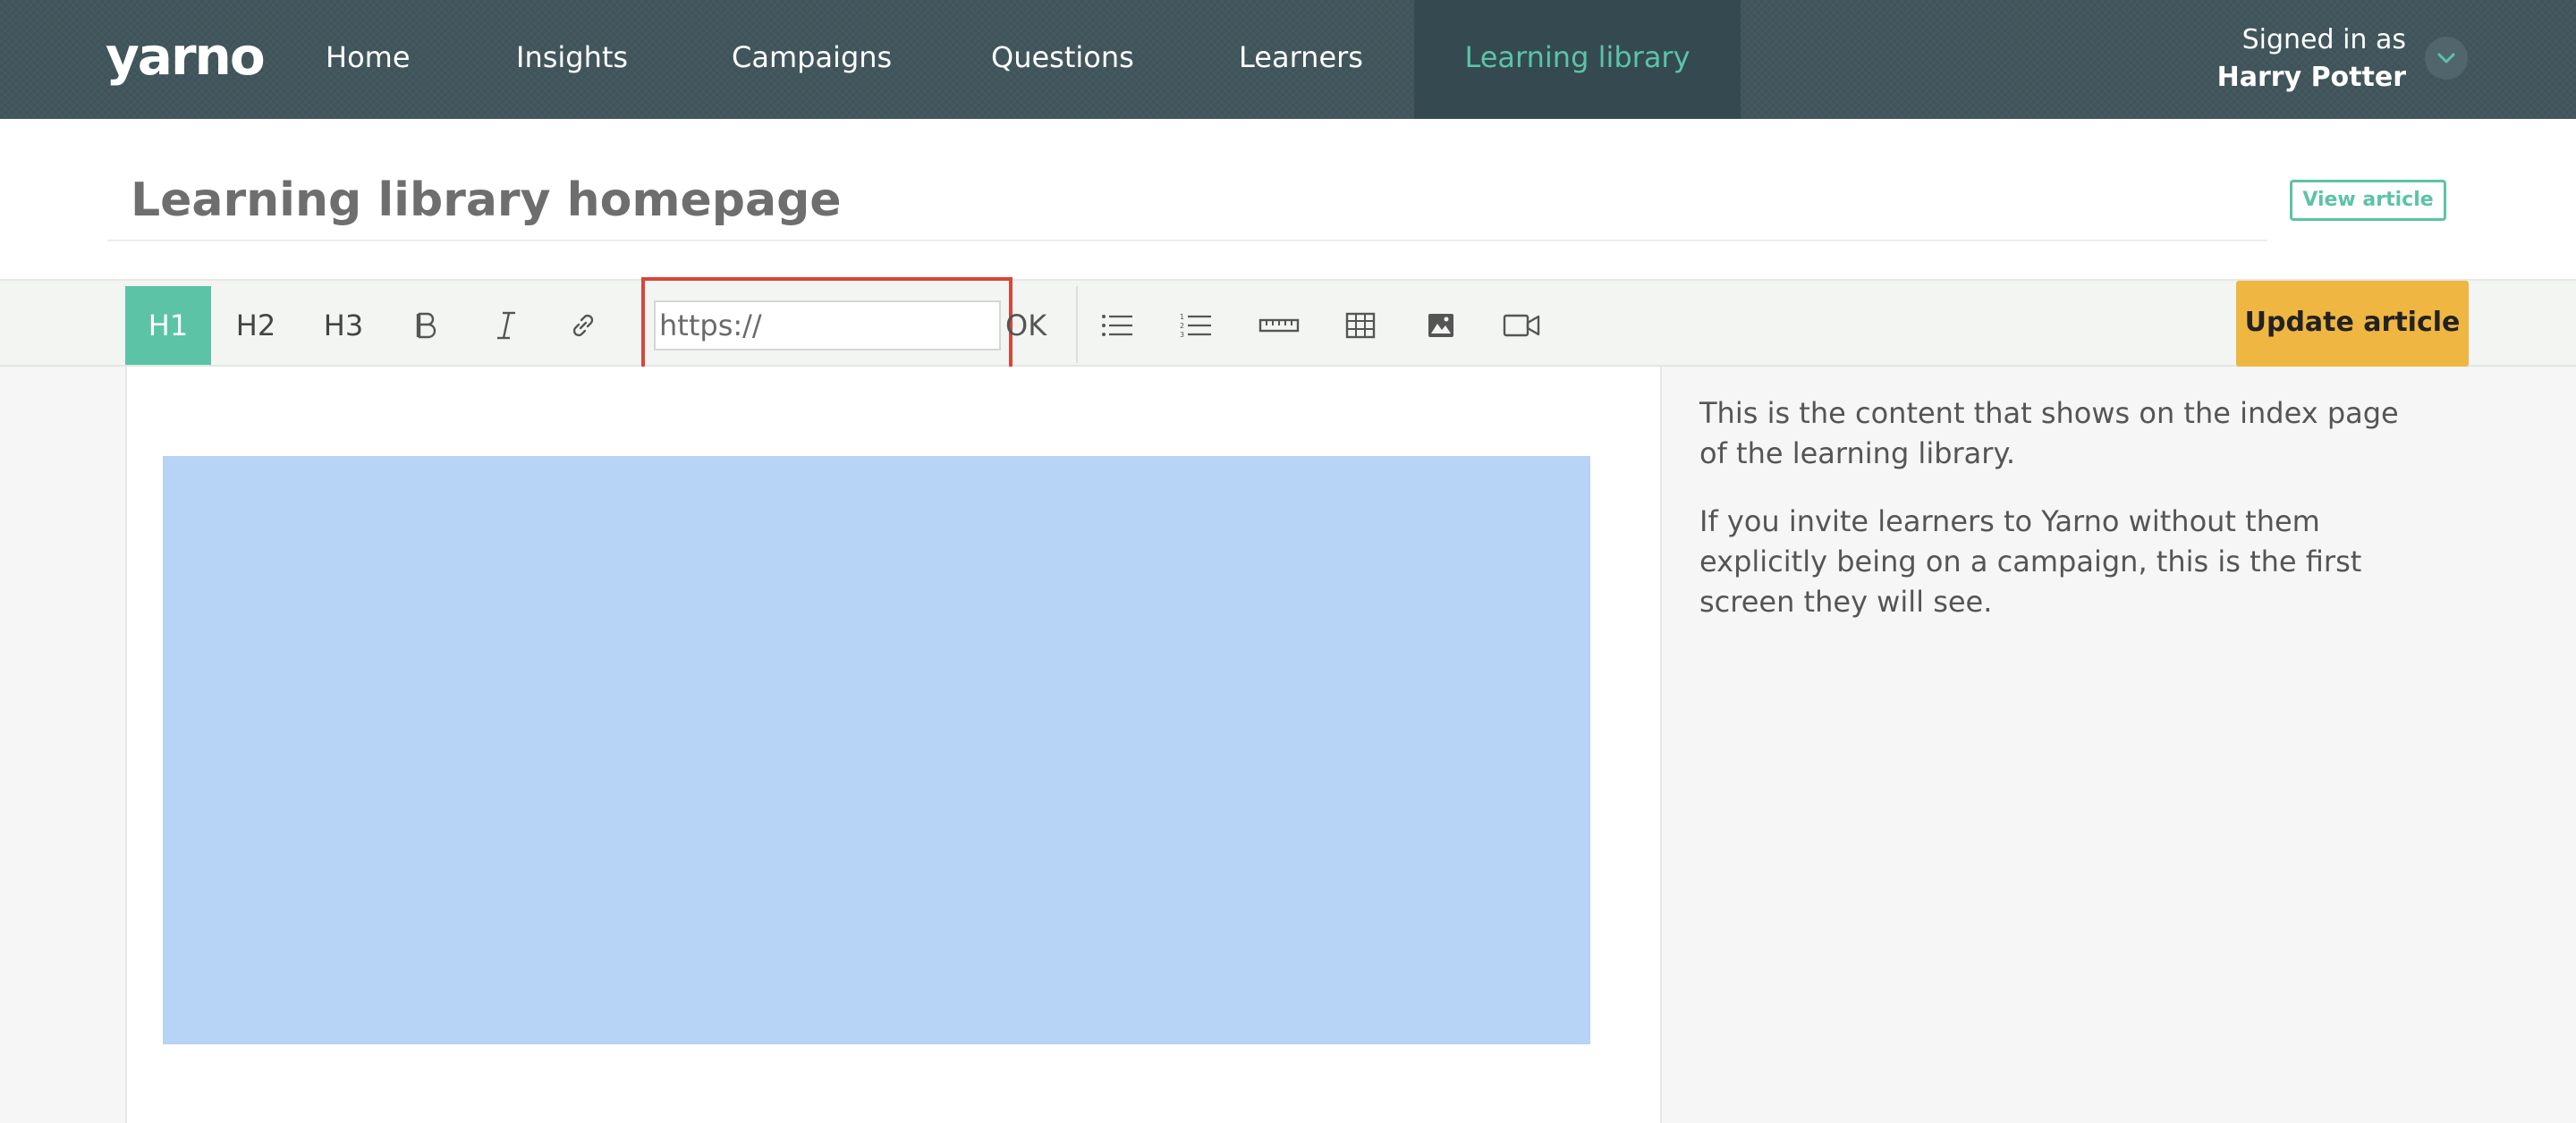 This screenshot has height=1123, width=2576. Describe the element at coordinates (1187, 240) in the screenshot. I see `title-underline` at that location.